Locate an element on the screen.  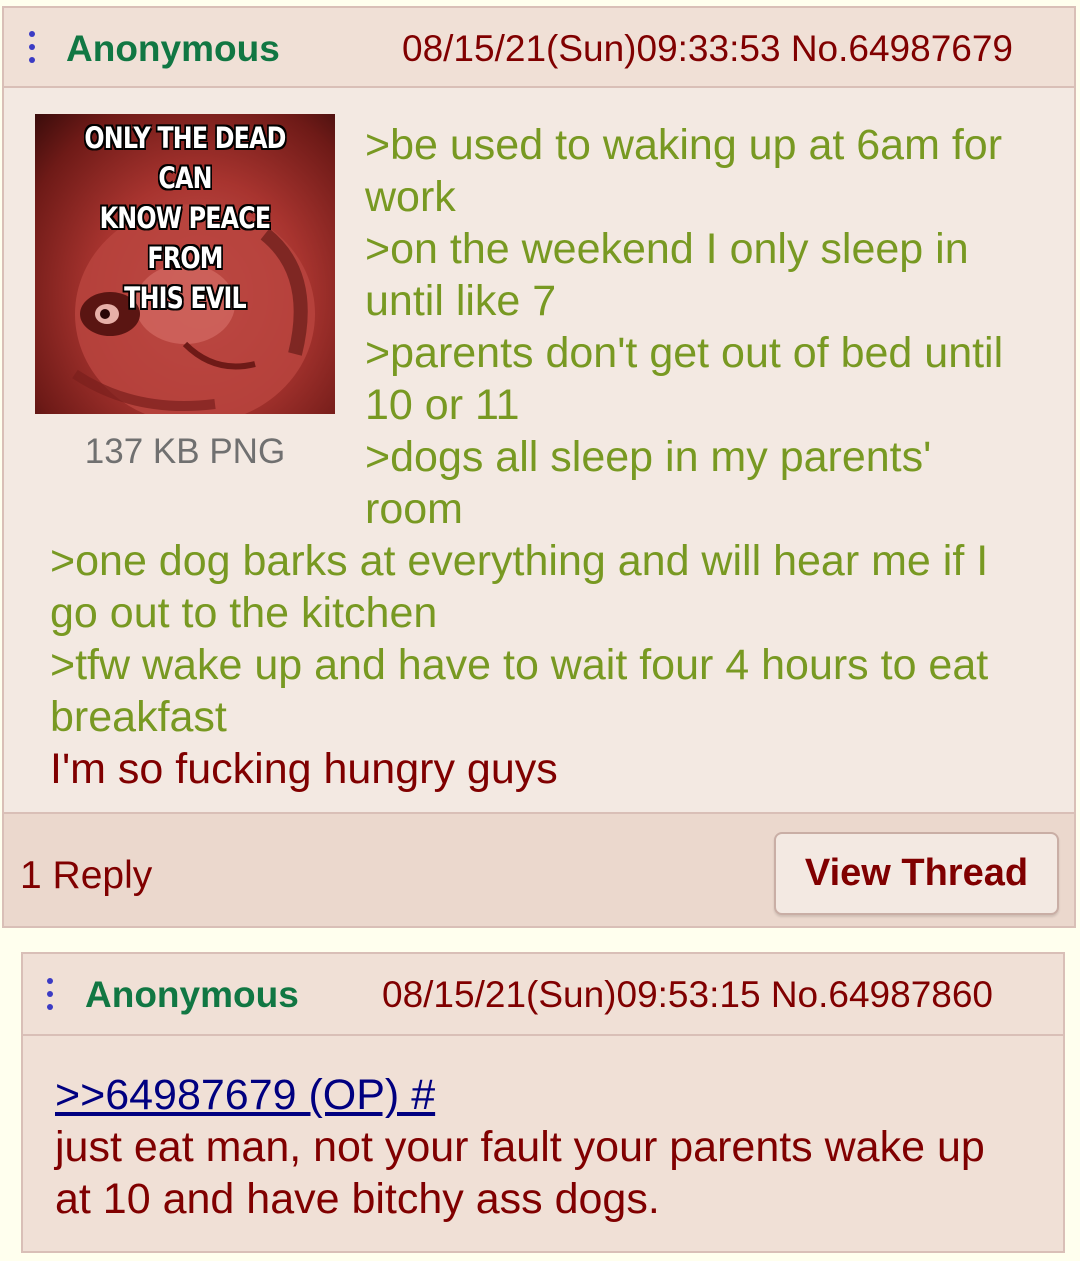
post-meta: 08/15/21(Sun)09:33:53 No.64987679 is located at coordinates (707, 48).